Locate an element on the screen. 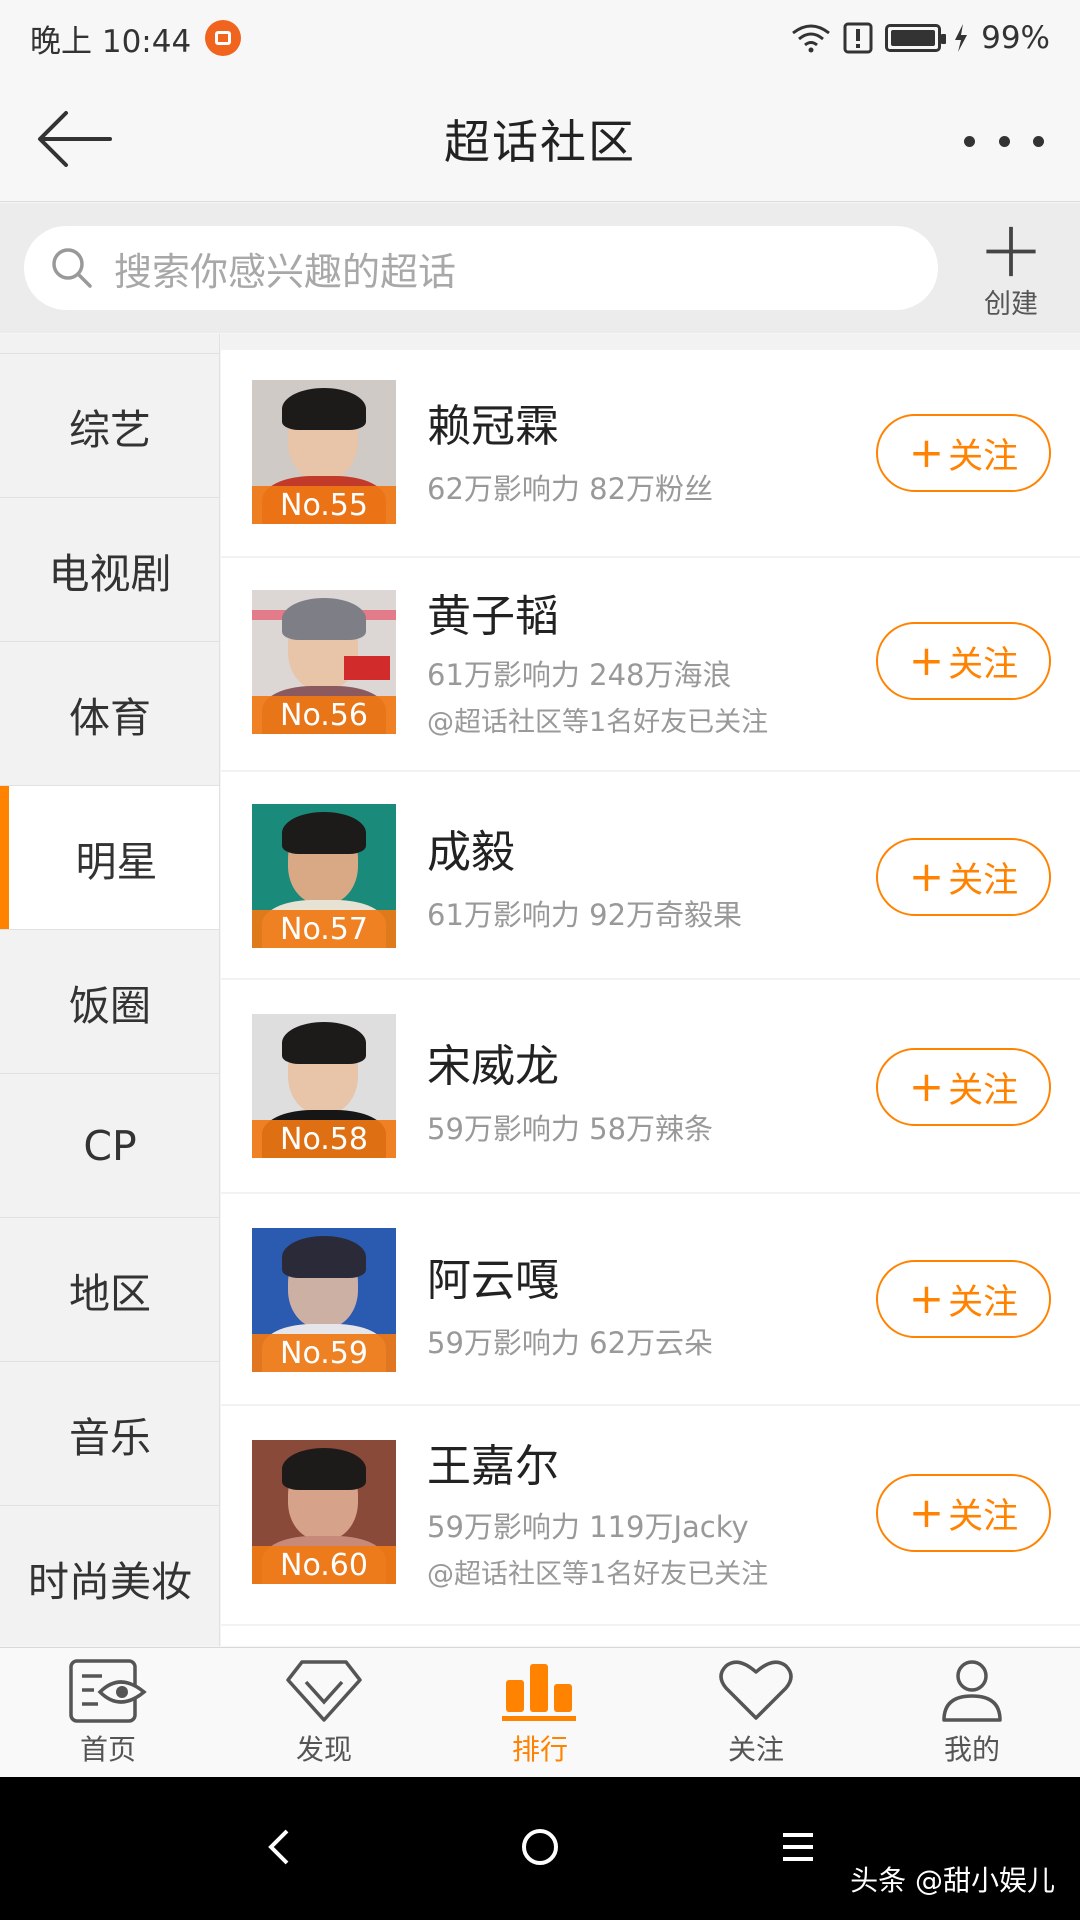  tab-label: 首页 is located at coordinates (107, 1749).